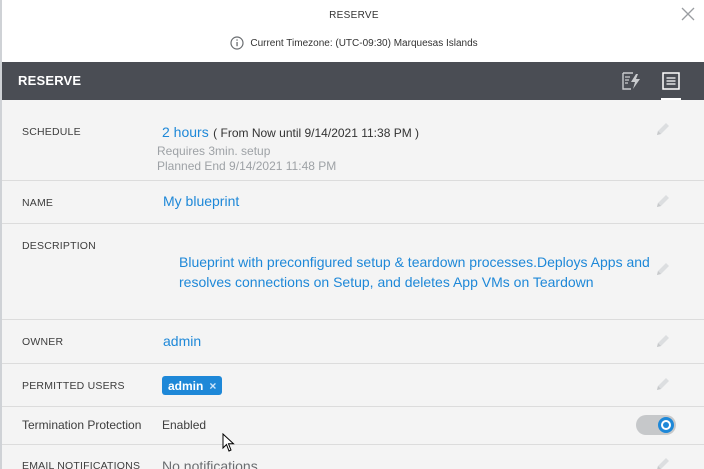  What do you see at coordinates (73, 386) in the screenshot?
I see `permitted-users-label: PERMITTED USERS` at bounding box center [73, 386].